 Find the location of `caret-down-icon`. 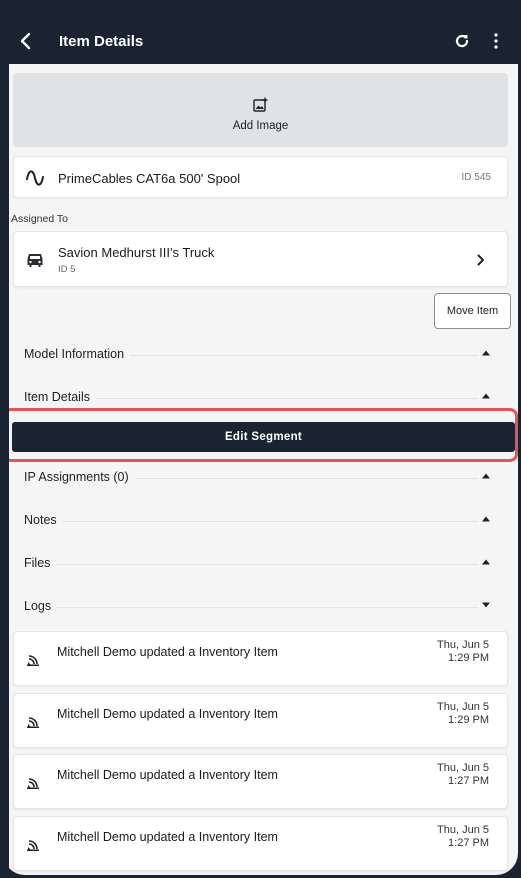

caret-down-icon is located at coordinates (486, 605).